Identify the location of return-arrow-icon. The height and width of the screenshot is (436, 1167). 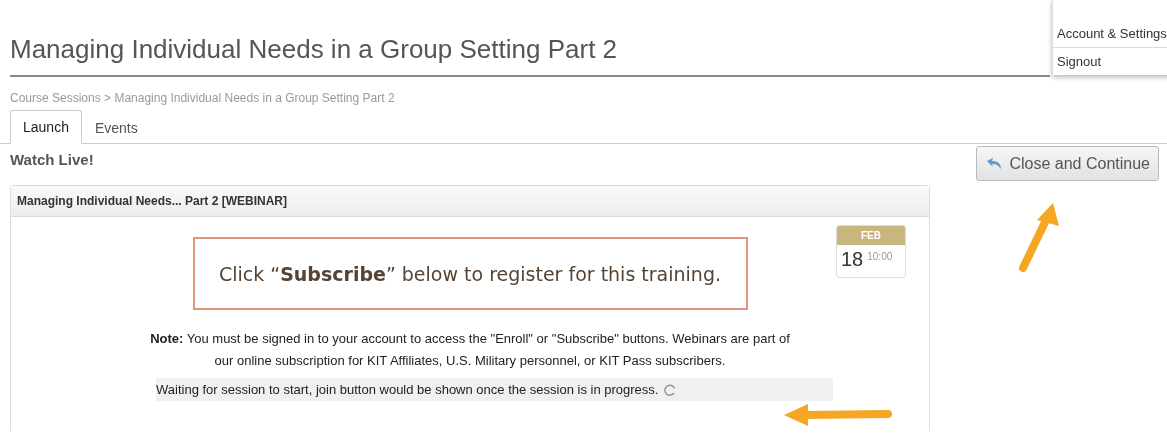
(994, 163).